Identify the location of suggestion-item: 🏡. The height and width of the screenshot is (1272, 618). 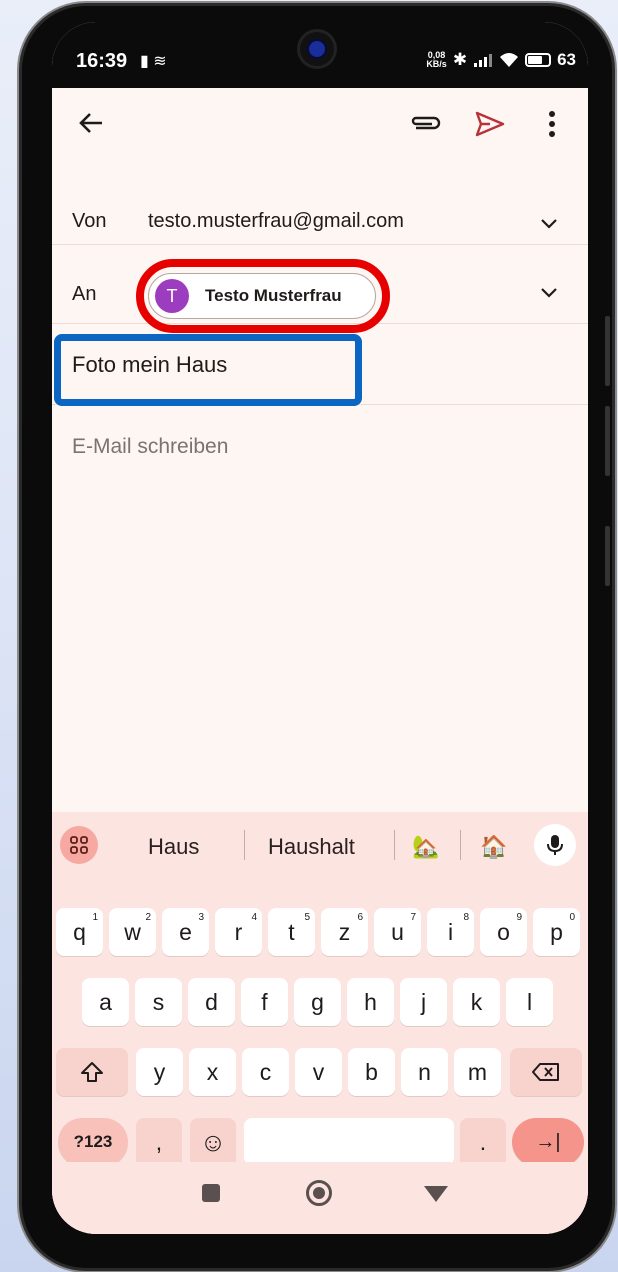
(425, 847).